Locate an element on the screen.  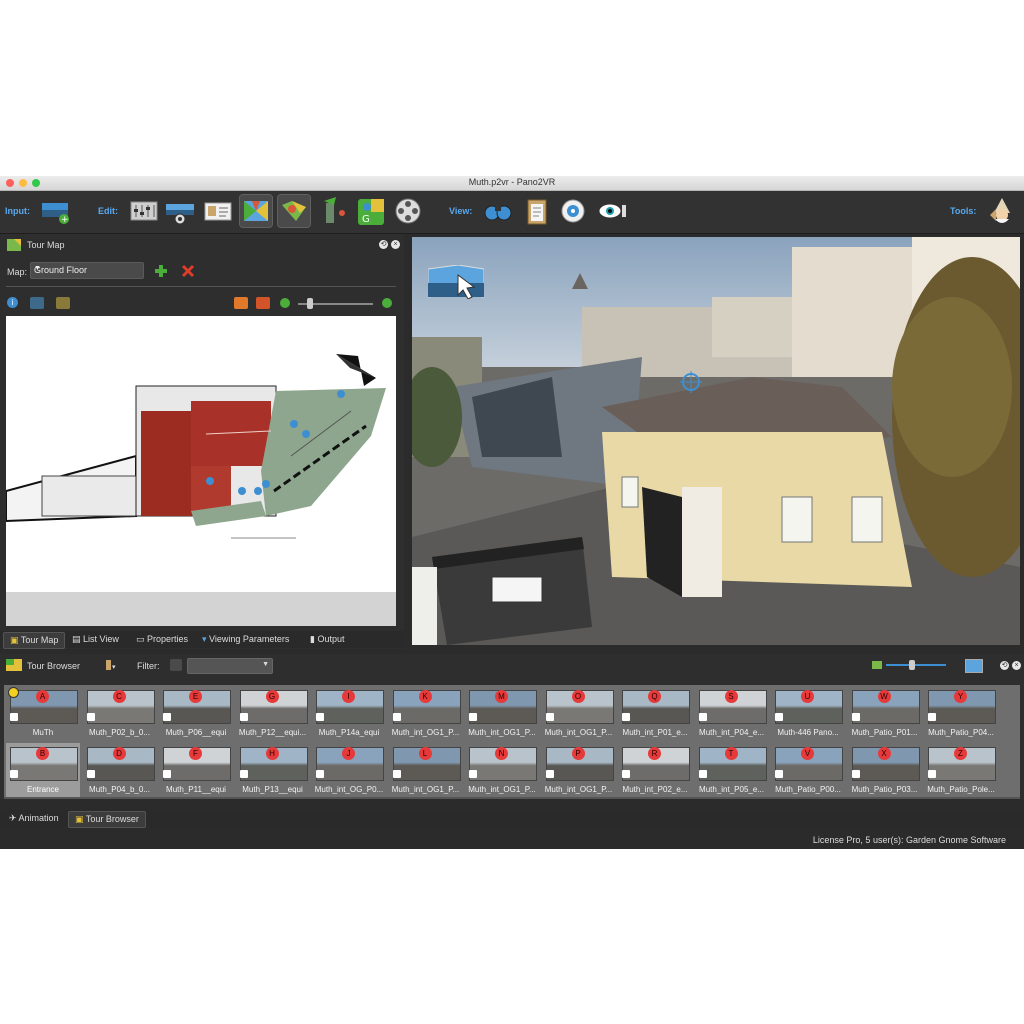
eye-icon is located at coordinates (612, 211).